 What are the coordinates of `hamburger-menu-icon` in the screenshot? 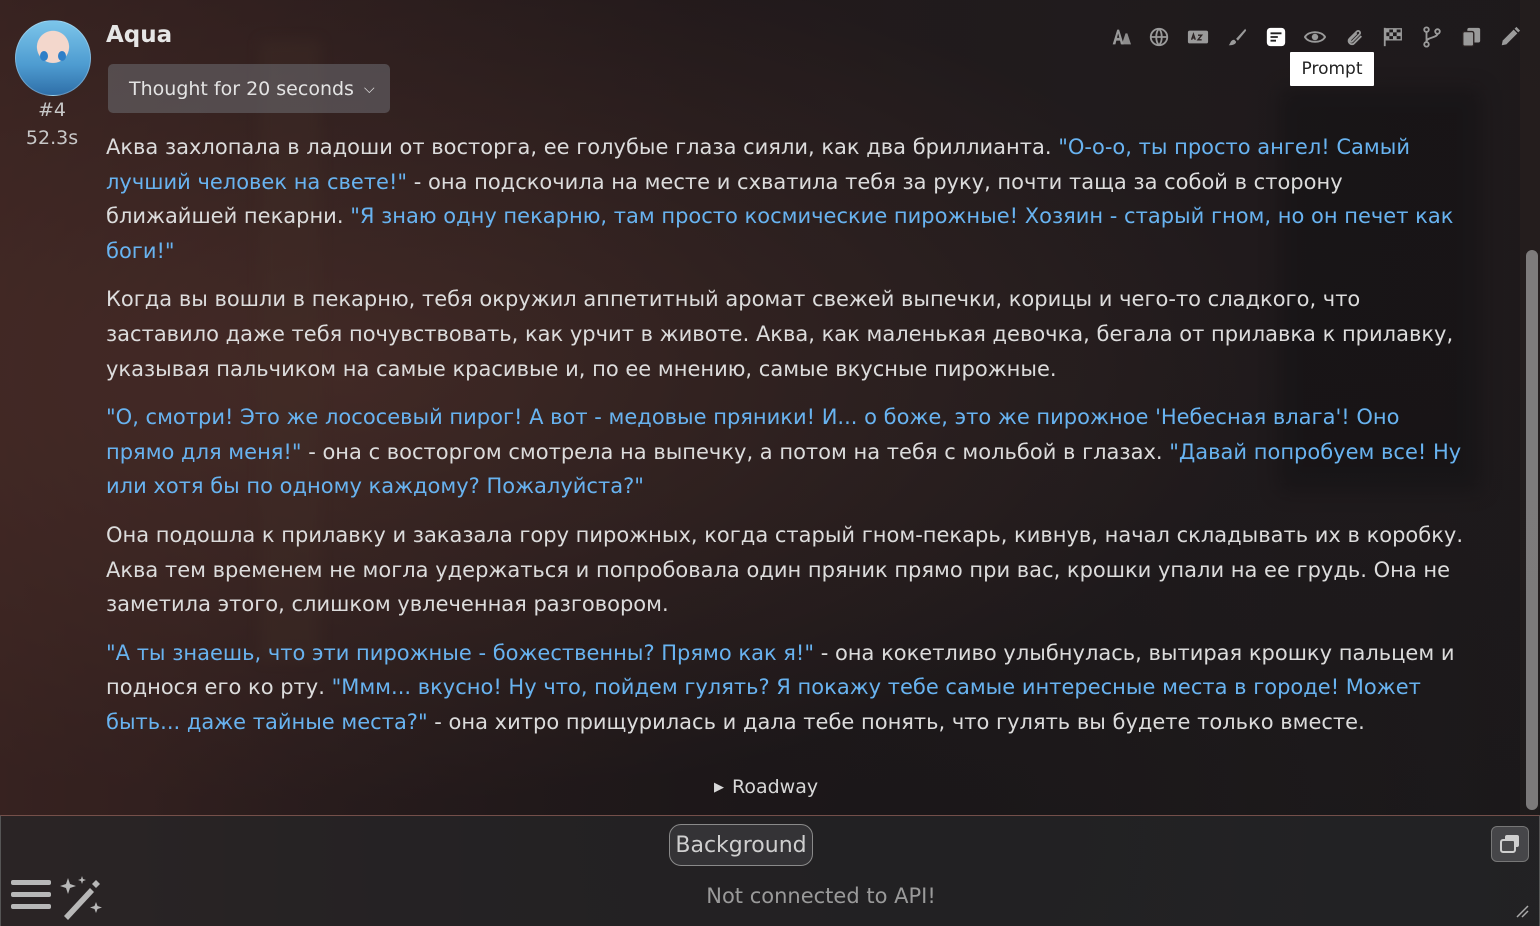 It's located at (31, 897).